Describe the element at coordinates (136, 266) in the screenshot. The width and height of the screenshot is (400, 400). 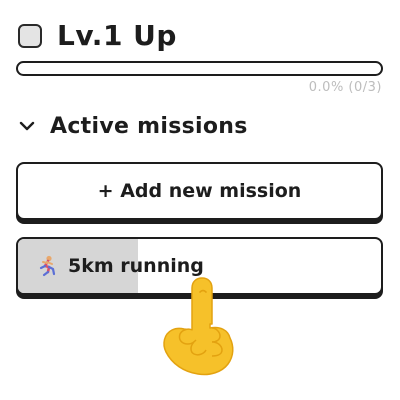
I see `mission-label: 5km running` at that location.